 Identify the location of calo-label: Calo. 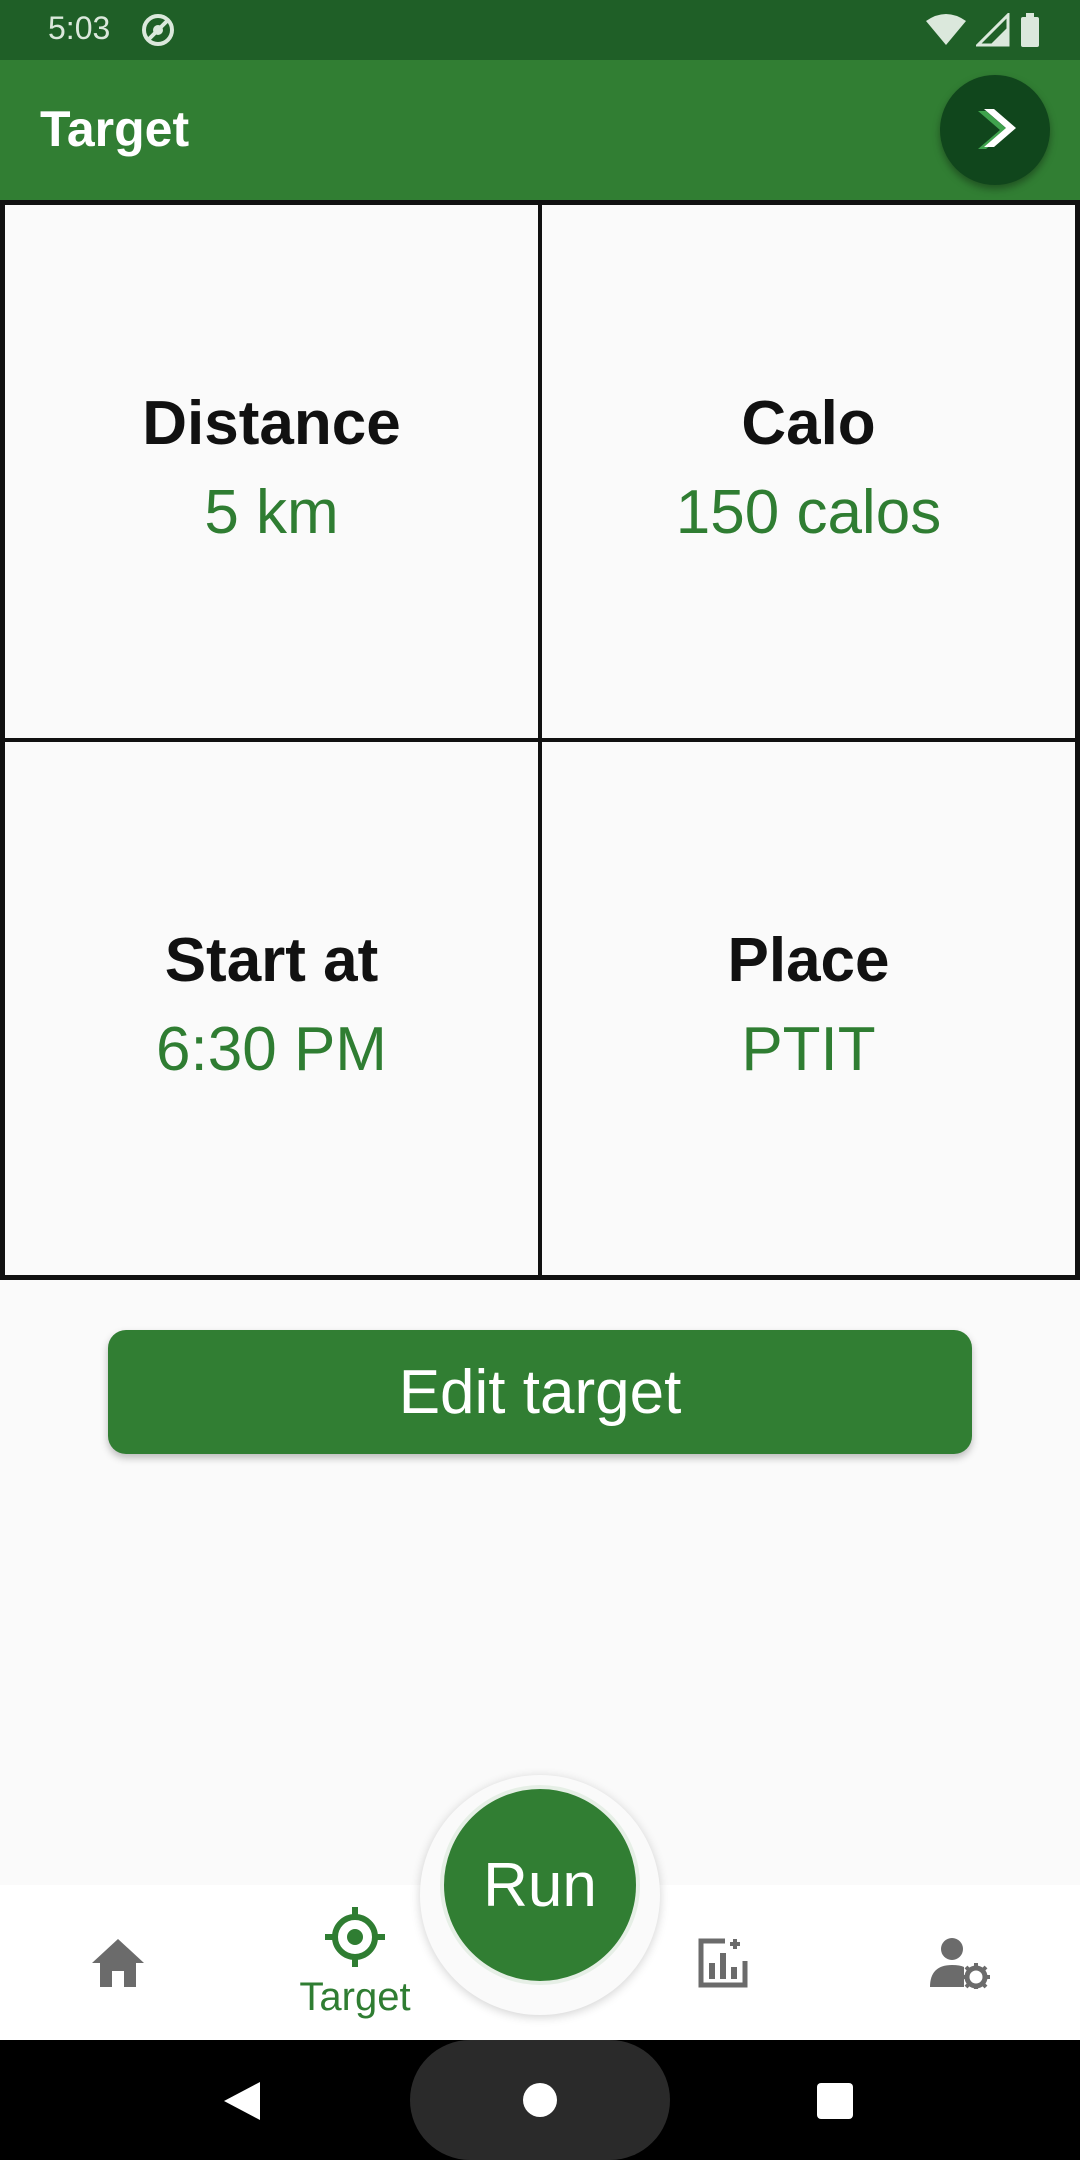
(808, 423).